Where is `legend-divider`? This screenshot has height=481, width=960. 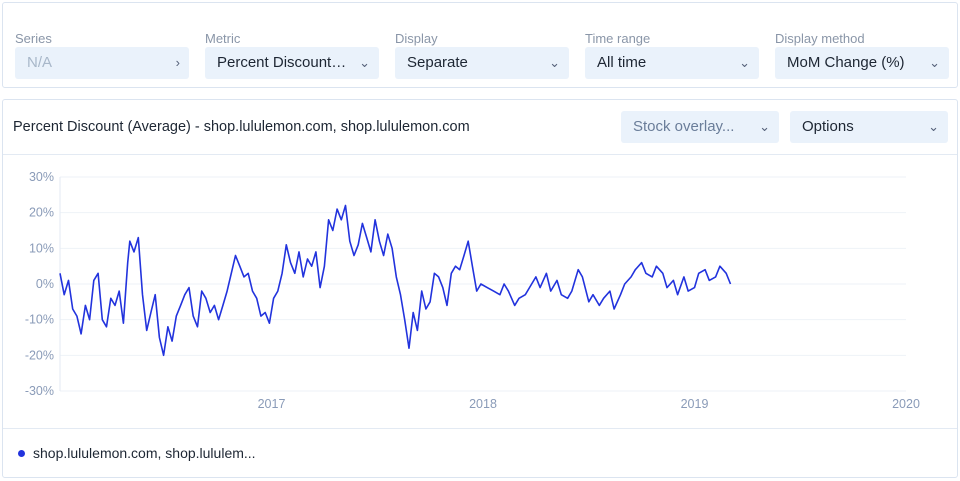 legend-divider is located at coordinates (480, 428).